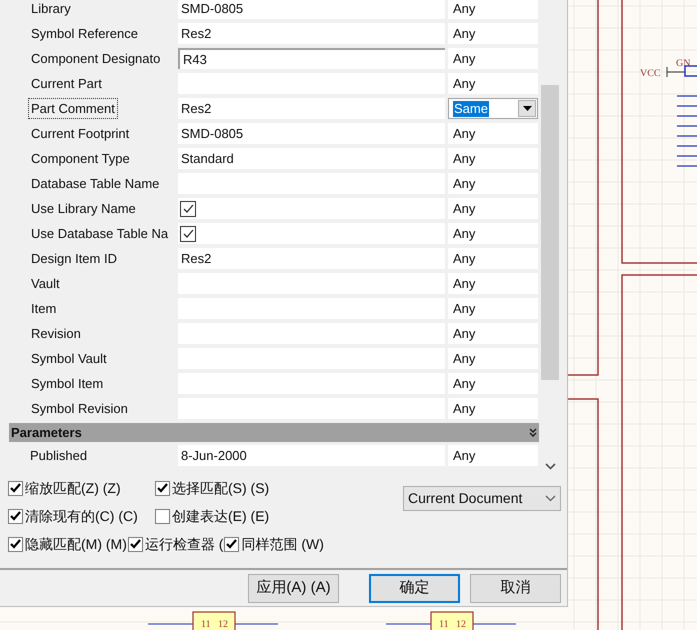 The width and height of the screenshot is (697, 630). I want to click on match-value: Same, so click(471, 108).